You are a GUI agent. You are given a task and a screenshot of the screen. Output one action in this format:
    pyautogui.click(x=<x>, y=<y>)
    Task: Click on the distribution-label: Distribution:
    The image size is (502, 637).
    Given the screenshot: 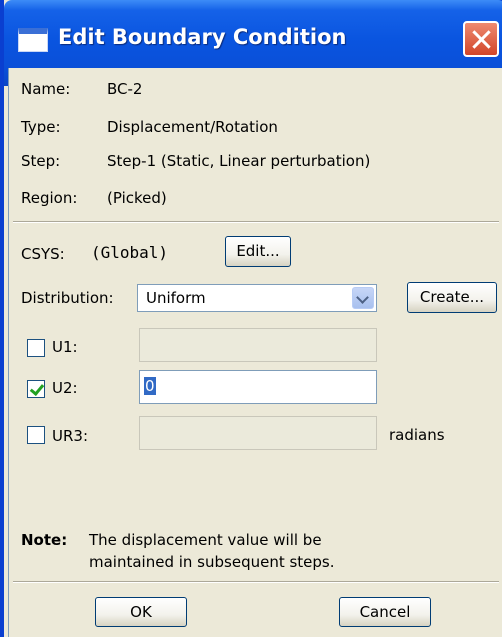 What is the action you would take?
    pyautogui.click(x=67, y=298)
    